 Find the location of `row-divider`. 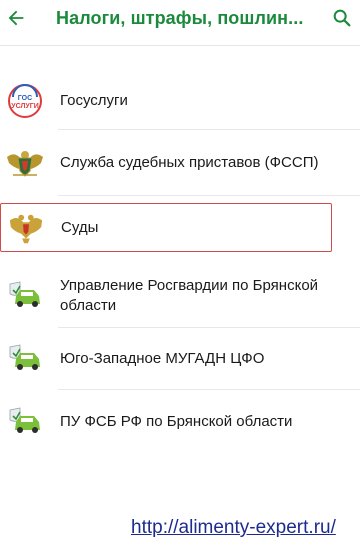

row-divider is located at coordinates (209, 195).